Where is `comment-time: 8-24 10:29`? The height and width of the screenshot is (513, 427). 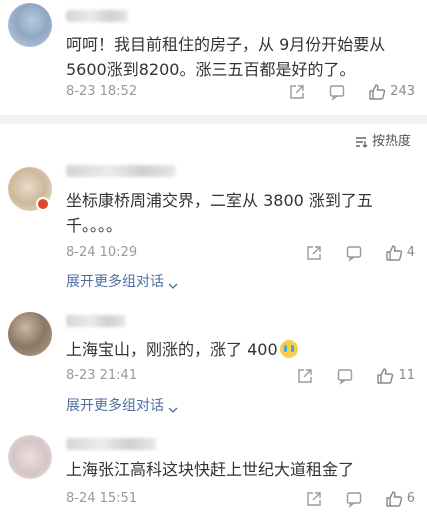 comment-time: 8-24 10:29 is located at coordinates (102, 252).